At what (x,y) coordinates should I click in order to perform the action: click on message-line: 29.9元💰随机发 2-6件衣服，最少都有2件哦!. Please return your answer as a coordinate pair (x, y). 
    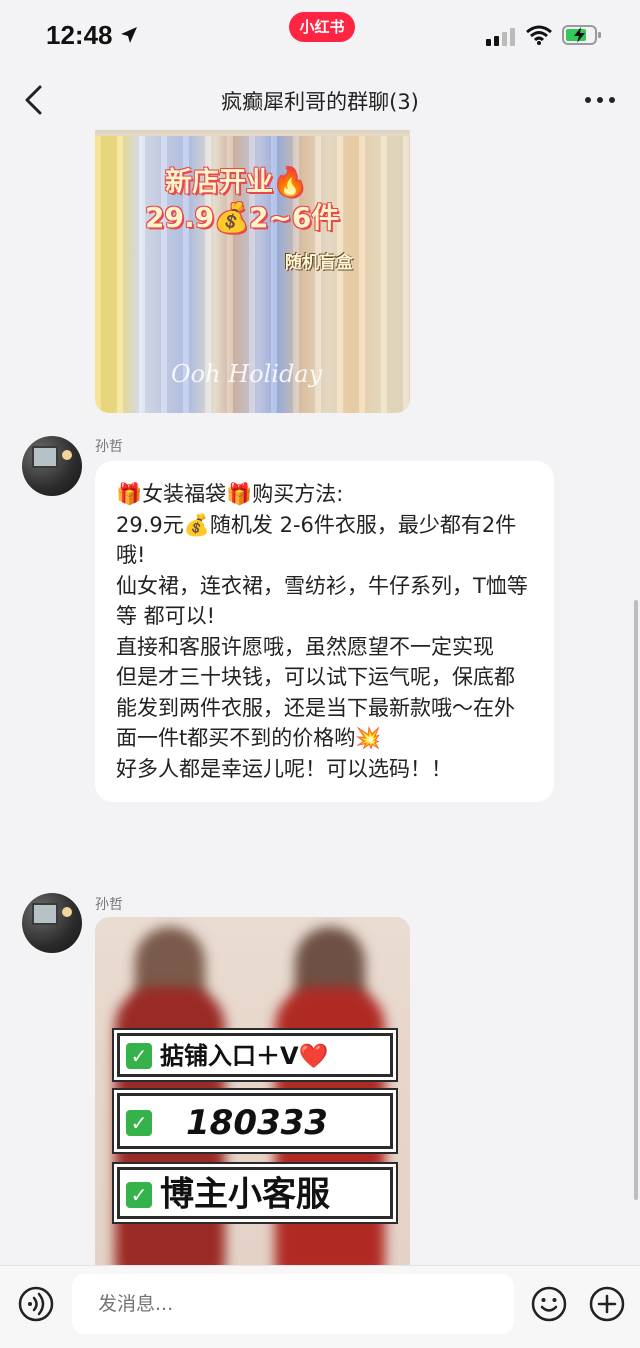
    Looking at the image, I should click on (316, 540).